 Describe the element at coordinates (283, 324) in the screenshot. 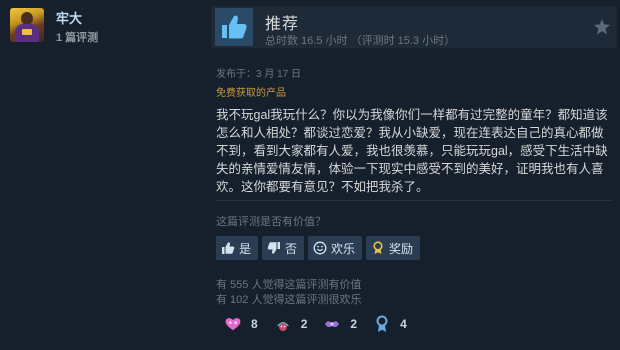

I see `wholesome-award-icon` at that location.